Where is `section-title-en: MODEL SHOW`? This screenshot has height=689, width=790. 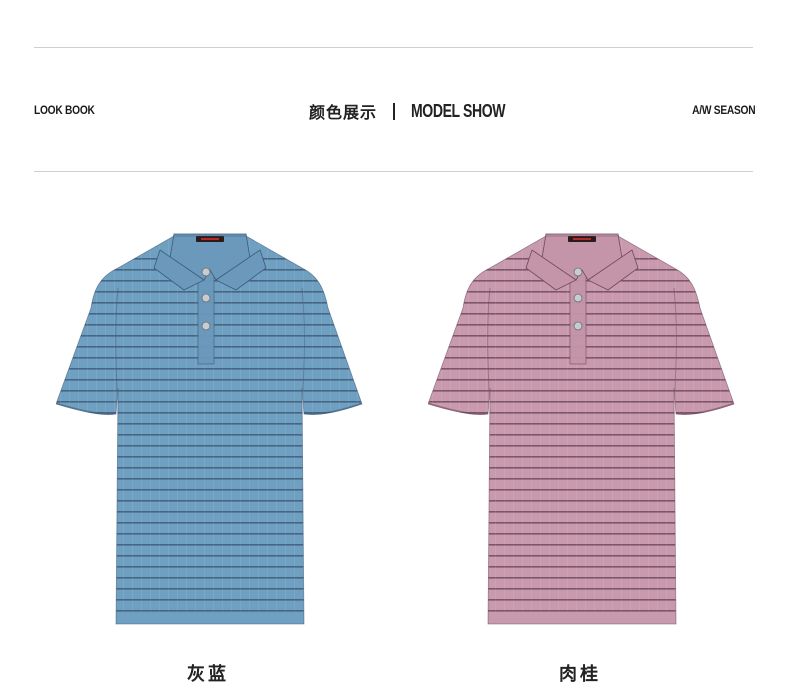 section-title-en: MODEL SHOW is located at coordinates (458, 110).